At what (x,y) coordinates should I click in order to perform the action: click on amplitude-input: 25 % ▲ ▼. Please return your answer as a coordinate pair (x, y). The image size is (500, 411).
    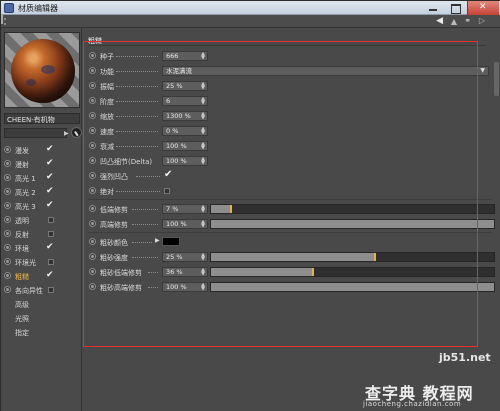
    Looking at the image, I should click on (185, 86).